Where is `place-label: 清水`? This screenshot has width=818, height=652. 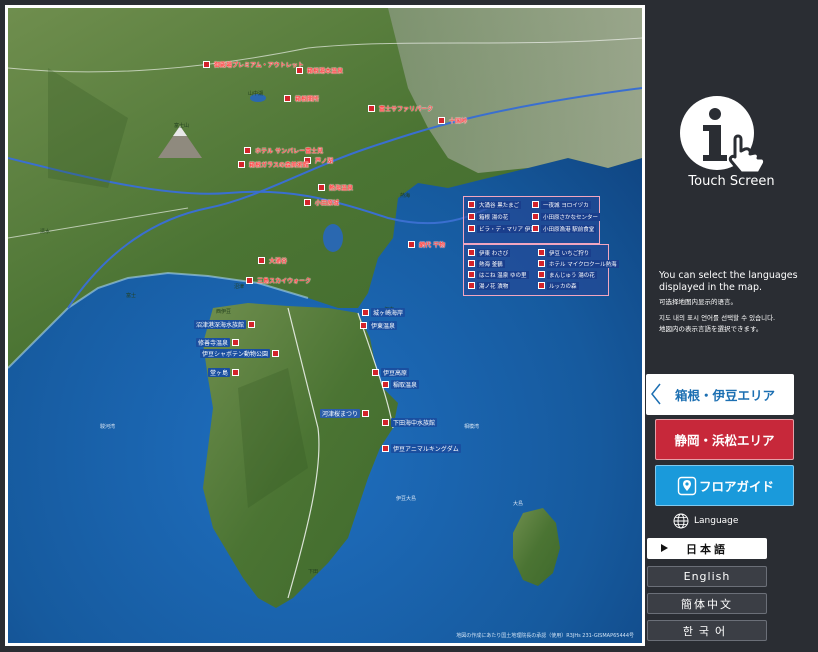 place-label: 清水 is located at coordinates (45, 232).